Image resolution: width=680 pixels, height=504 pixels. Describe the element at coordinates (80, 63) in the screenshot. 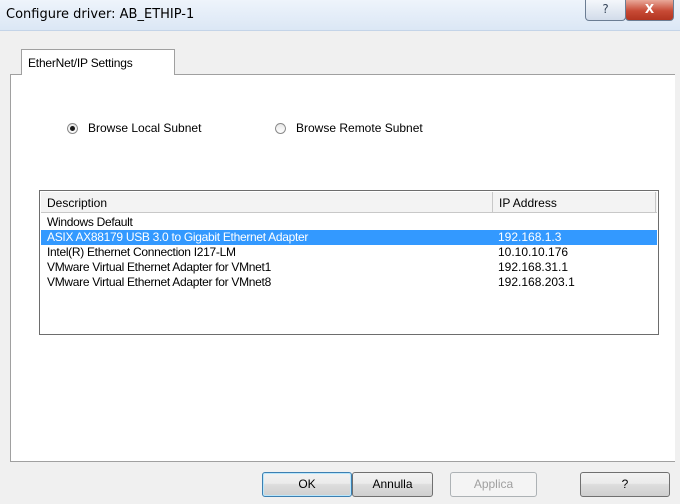

I see `tab-label: EtherNet/IP Settings` at that location.